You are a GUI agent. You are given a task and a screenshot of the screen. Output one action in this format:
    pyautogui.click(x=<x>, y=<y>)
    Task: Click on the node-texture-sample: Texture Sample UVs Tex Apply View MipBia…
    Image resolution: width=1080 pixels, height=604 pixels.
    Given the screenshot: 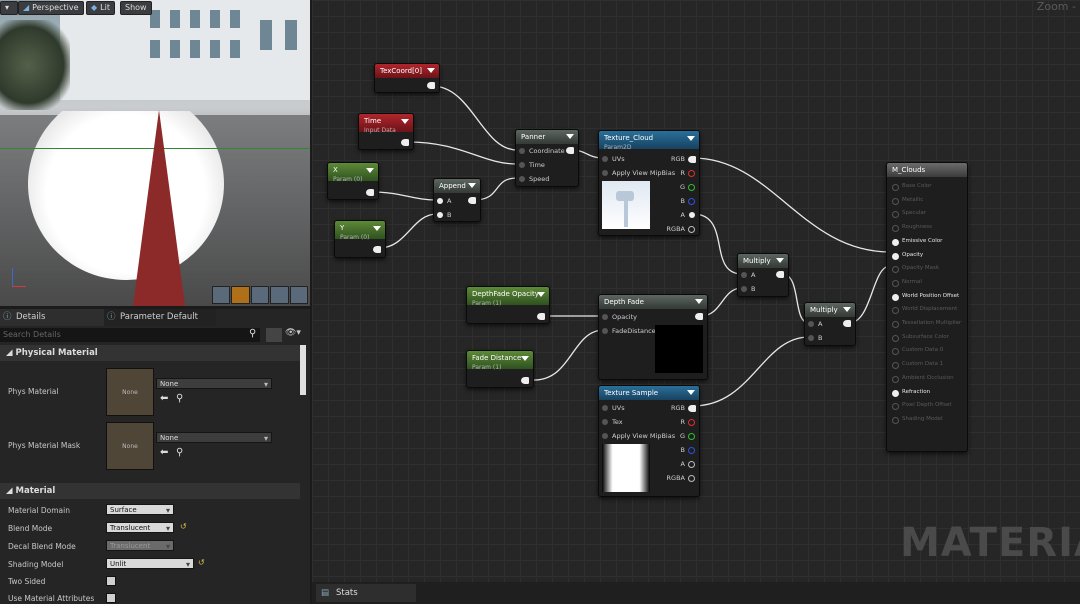 What is the action you would take?
    pyautogui.click(x=649, y=441)
    